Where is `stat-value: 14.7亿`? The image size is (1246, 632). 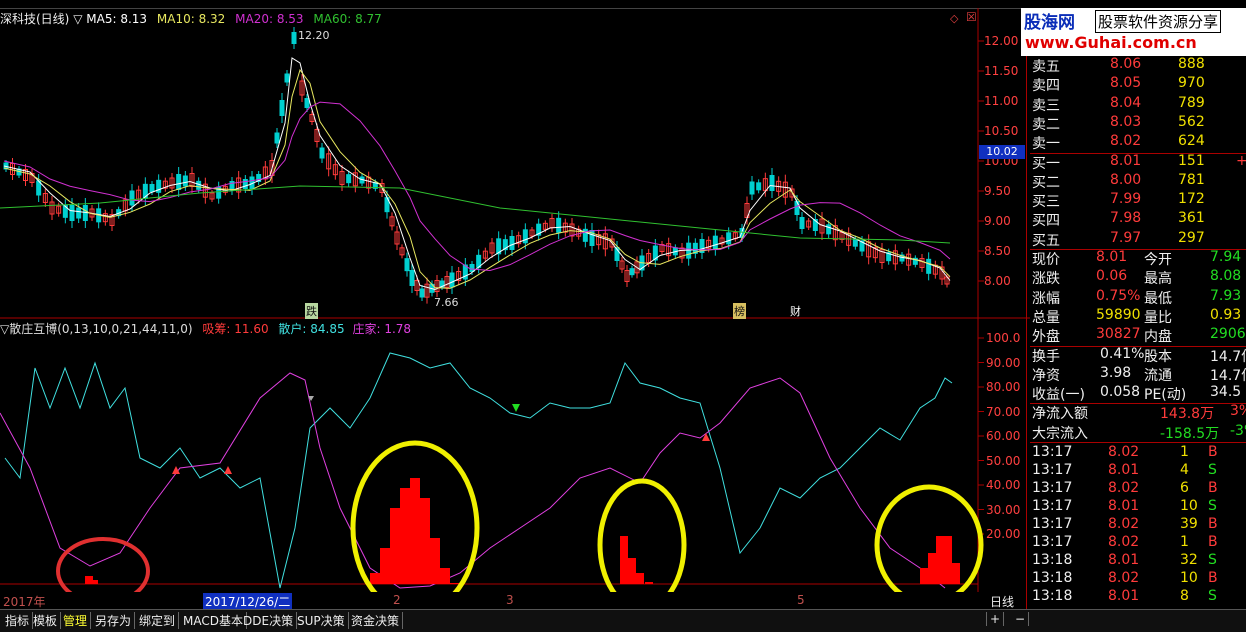 stat-value: 14.7亿 is located at coordinates (1228, 356).